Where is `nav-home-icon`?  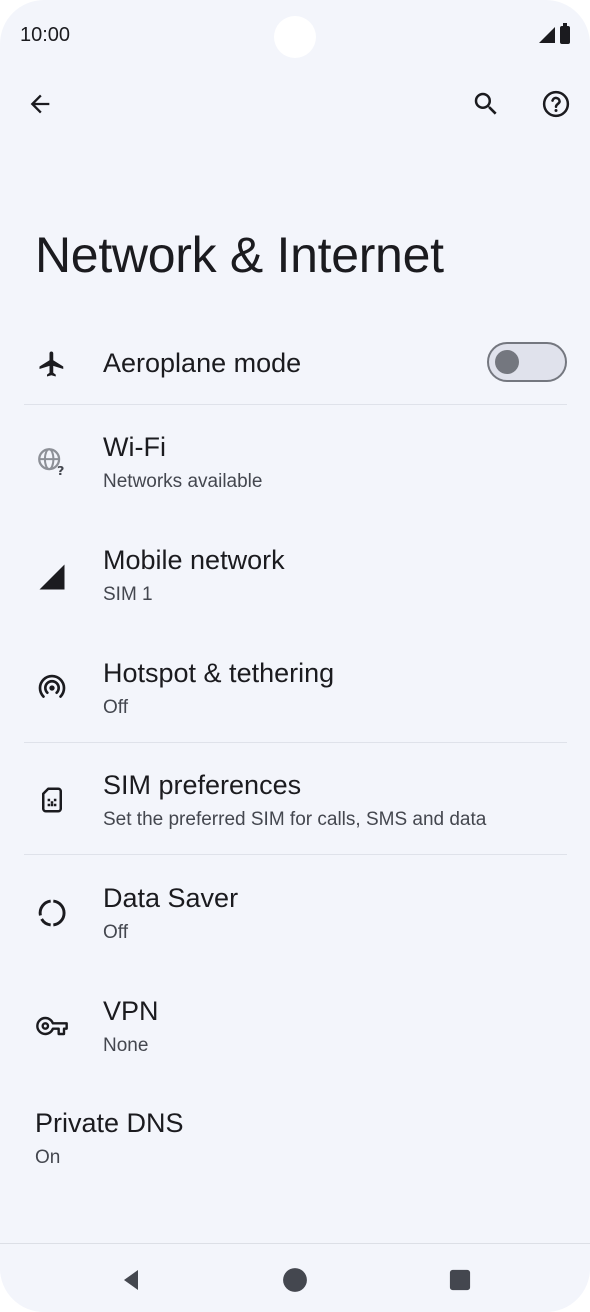 nav-home-icon is located at coordinates (295, 1280).